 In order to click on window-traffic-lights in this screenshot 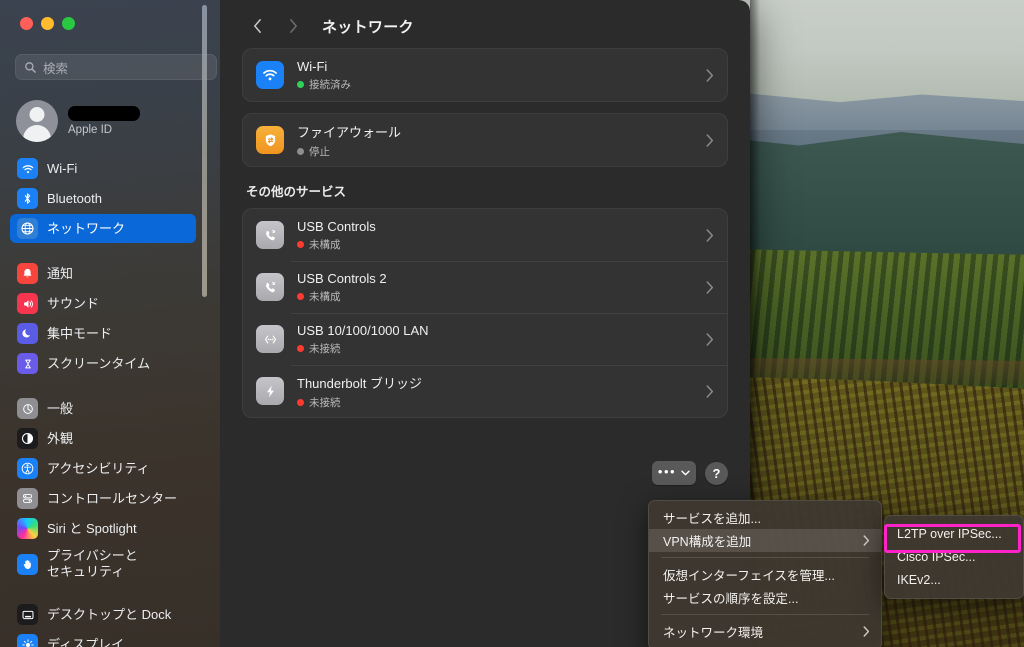, I will do `click(47, 23)`.